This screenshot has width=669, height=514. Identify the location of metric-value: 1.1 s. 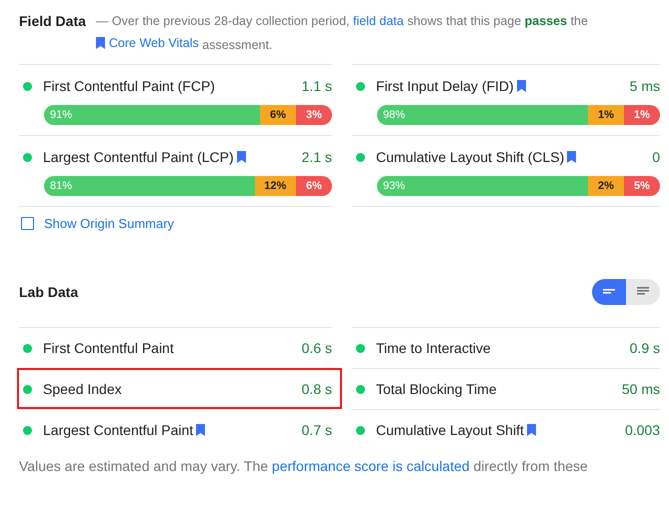
(317, 86).